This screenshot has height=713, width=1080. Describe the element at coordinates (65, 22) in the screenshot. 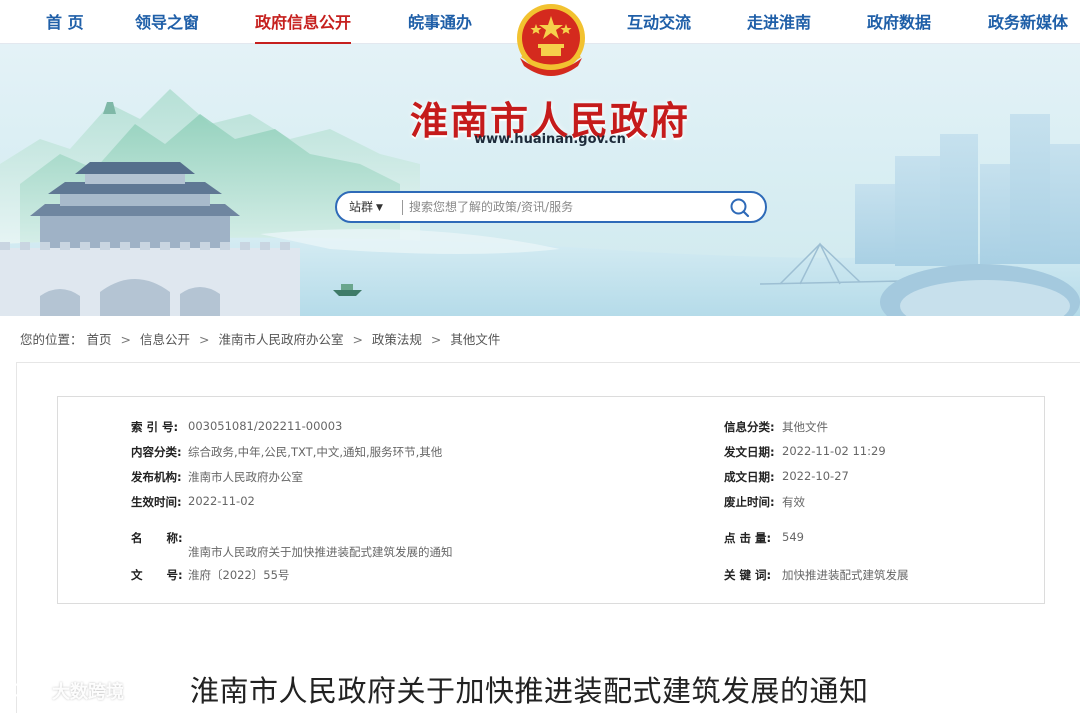

I see `nav-item-home: 首 页` at that location.